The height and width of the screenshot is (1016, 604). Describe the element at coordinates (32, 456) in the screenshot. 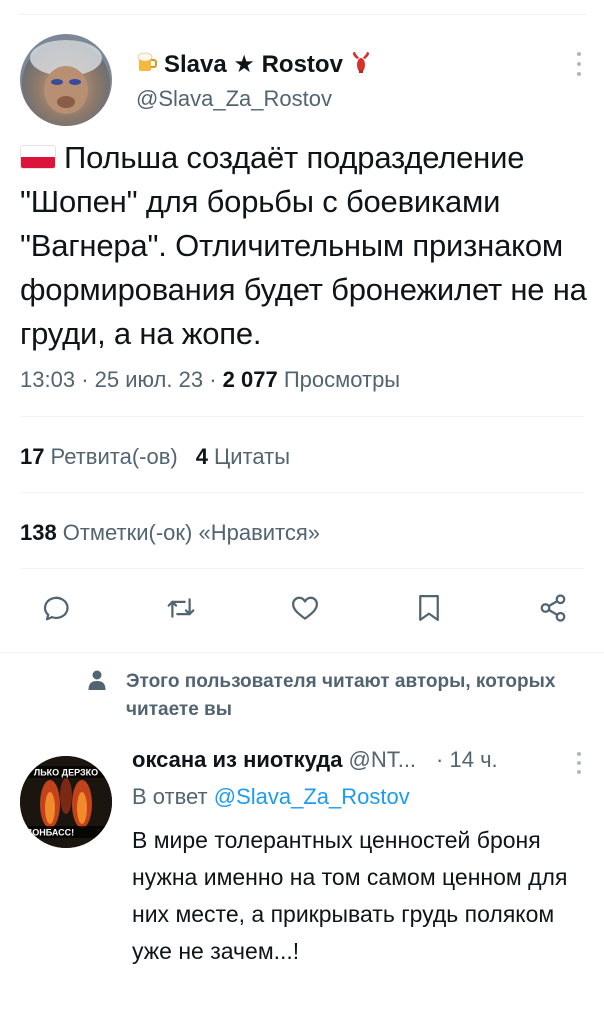

I see `retweets-count: 17` at that location.